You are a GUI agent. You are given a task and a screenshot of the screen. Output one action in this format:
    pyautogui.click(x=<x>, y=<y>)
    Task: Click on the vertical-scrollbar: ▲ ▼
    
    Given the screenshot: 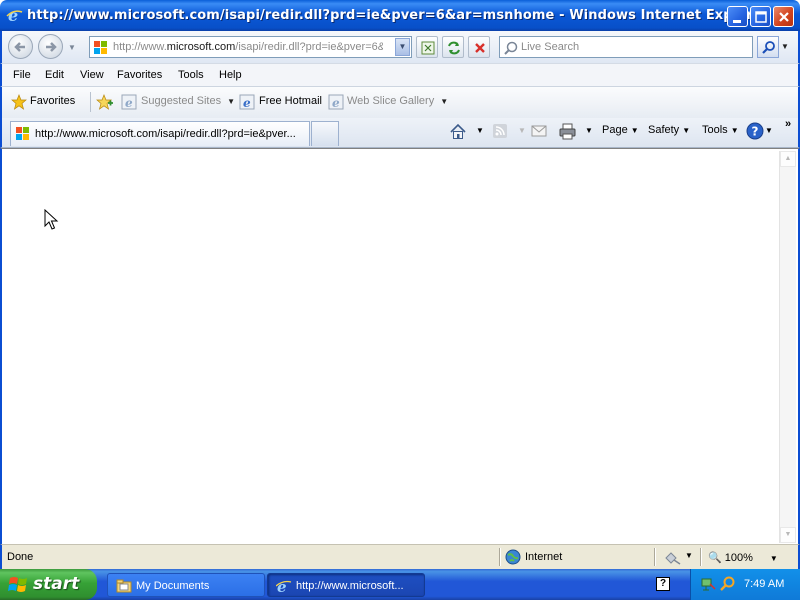 What is the action you would take?
    pyautogui.click(x=787, y=347)
    